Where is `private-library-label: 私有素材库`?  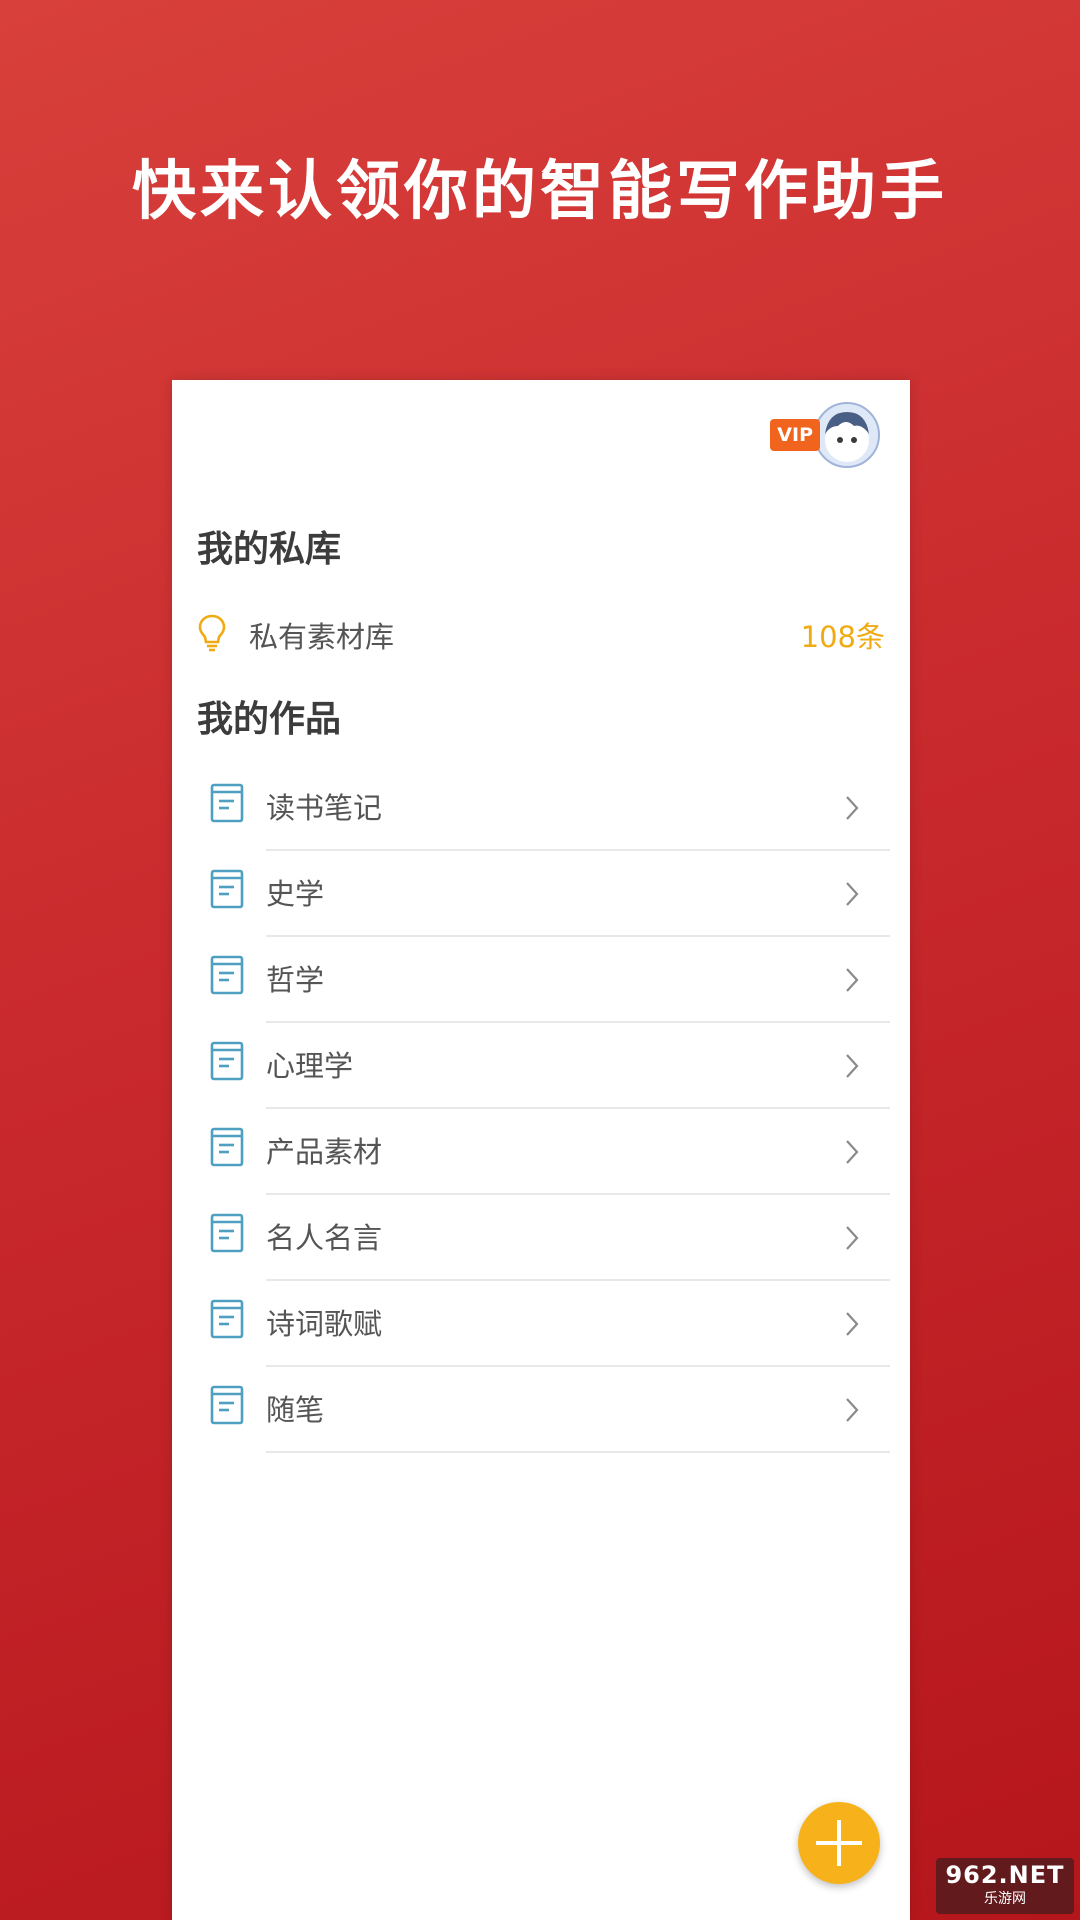 private-library-label: 私有素材库 is located at coordinates (322, 637).